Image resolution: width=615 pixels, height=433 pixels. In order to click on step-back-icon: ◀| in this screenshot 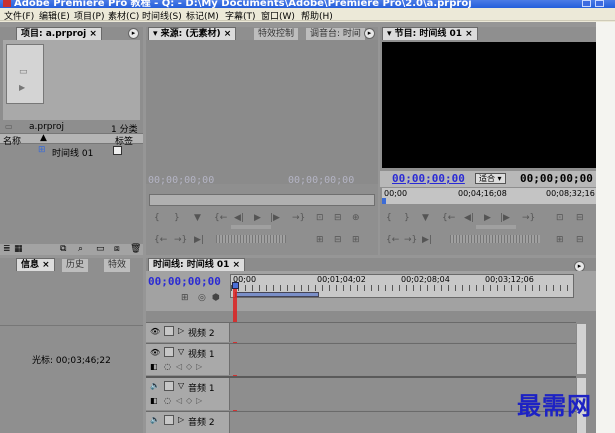, I will do `click(239, 218)`.